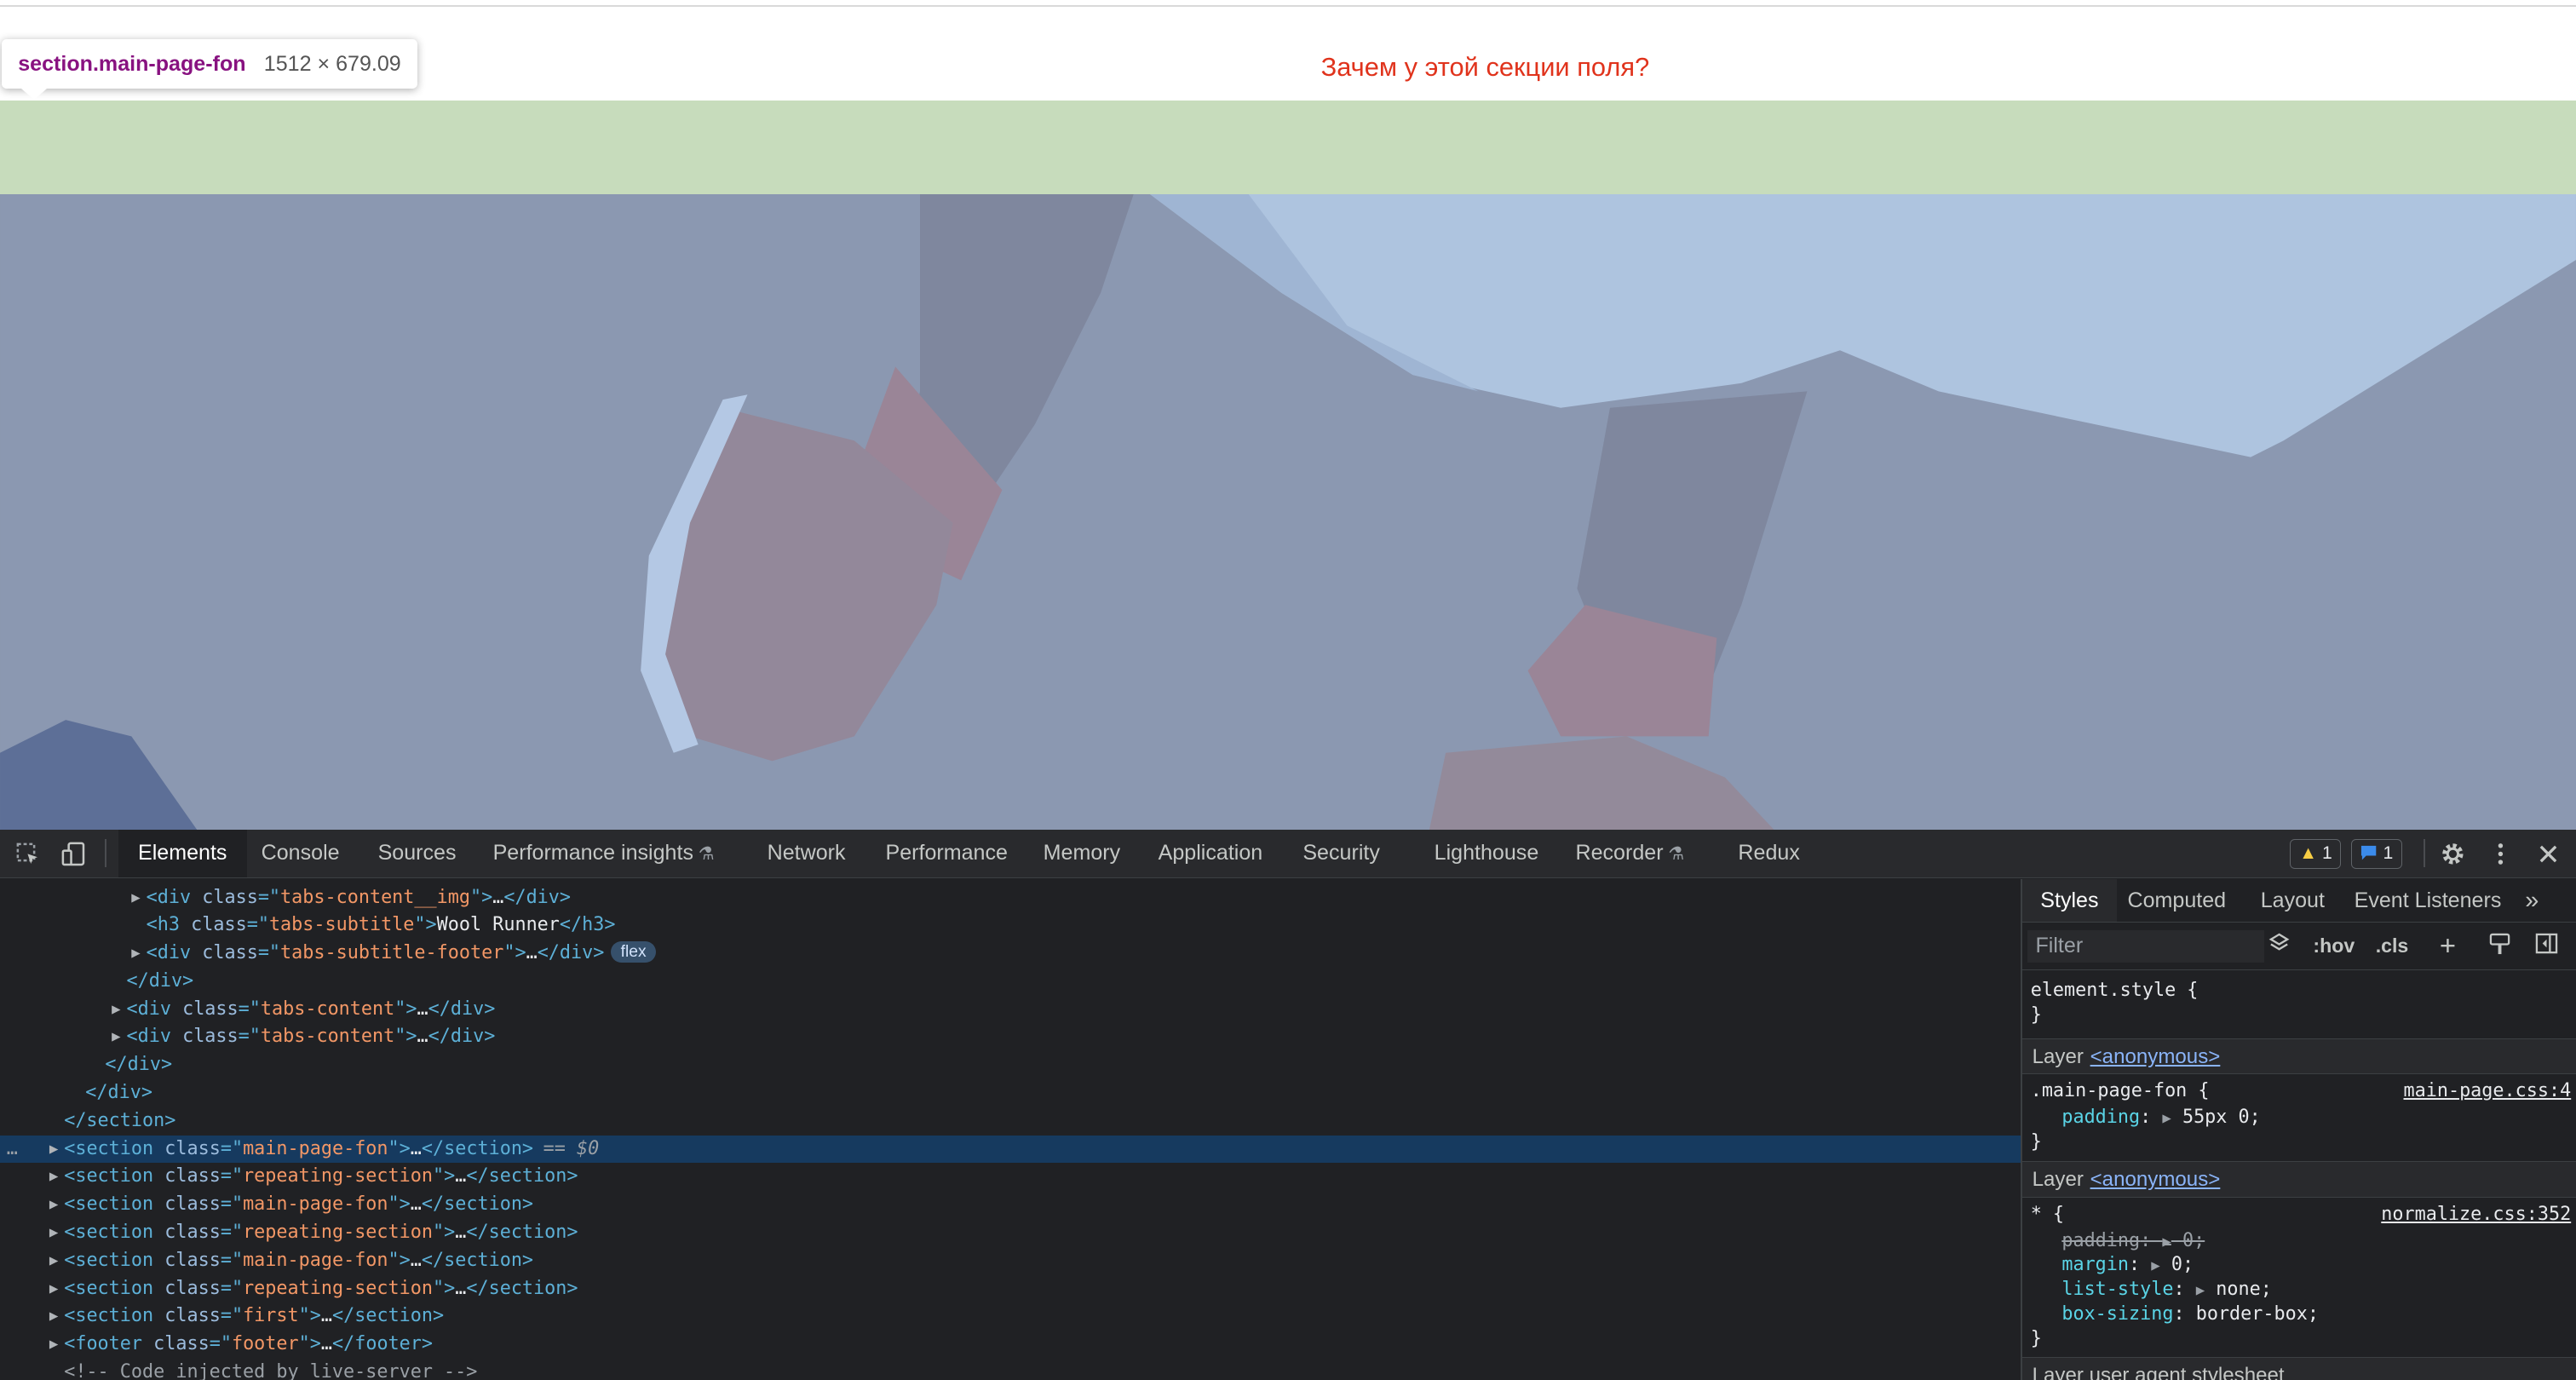  I want to click on css-declaration: padding: ▶ 55px 0;, so click(2161, 1118).